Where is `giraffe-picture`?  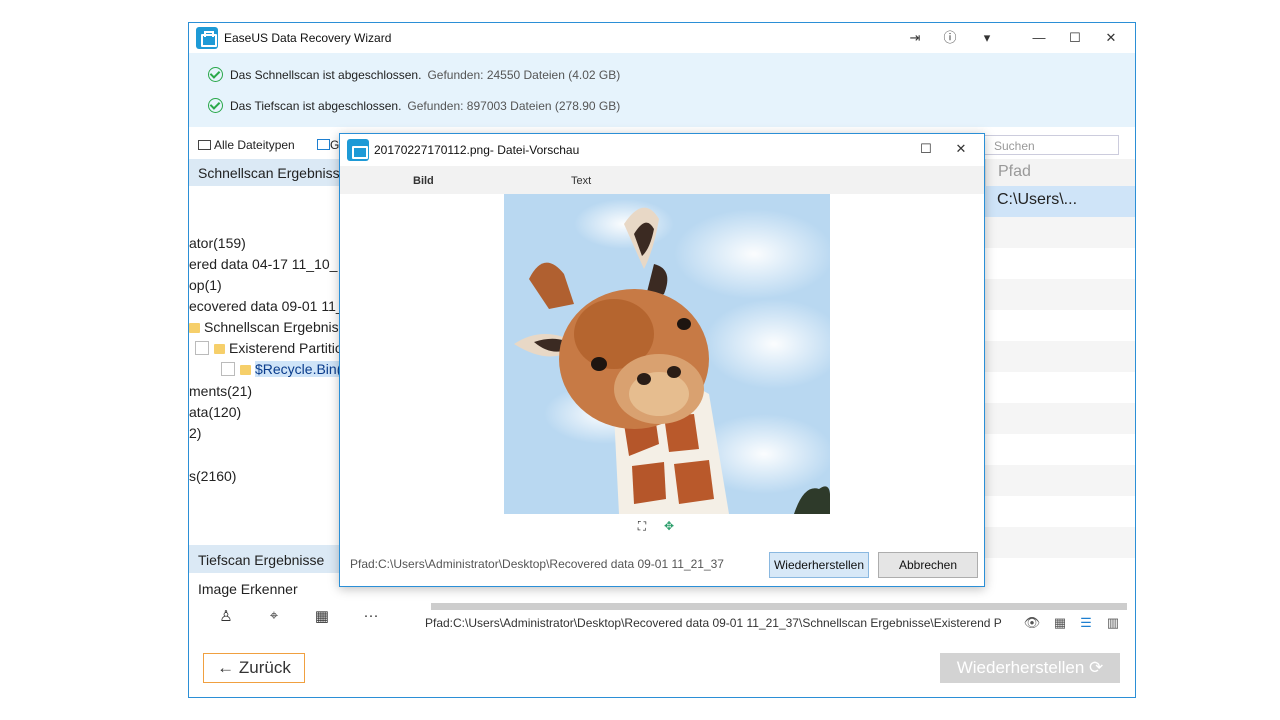
giraffe-picture is located at coordinates (667, 354).